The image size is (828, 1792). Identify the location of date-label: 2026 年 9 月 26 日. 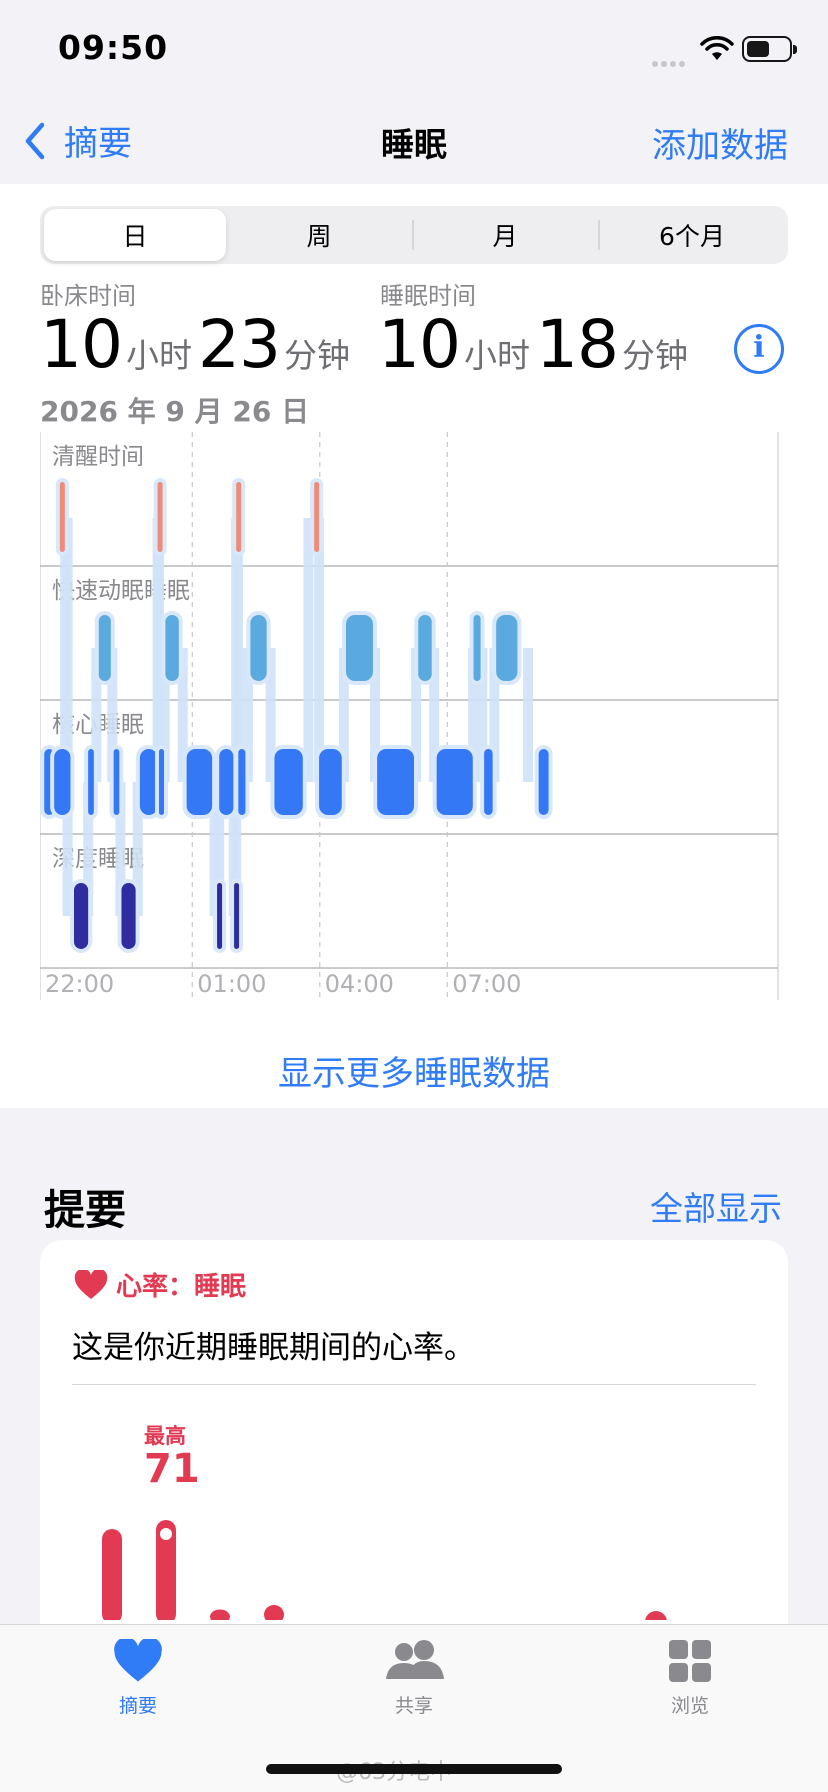
(175, 411).